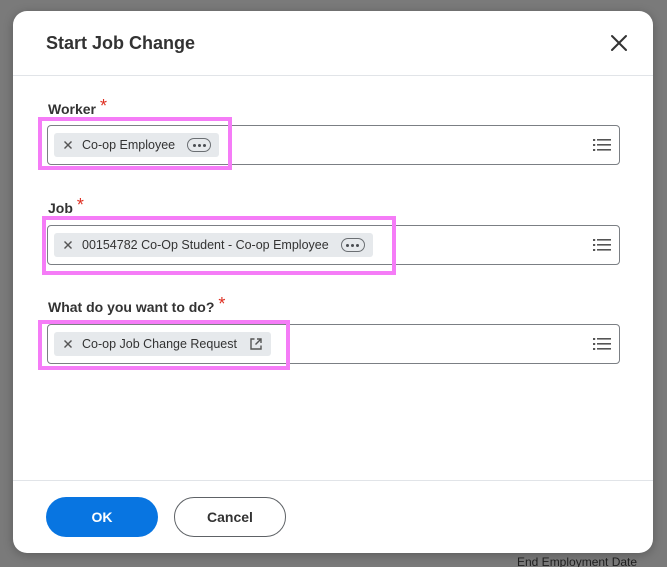  What do you see at coordinates (577, 561) in the screenshot?
I see `backdrop-partial-label: End Employment Date` at bounding box center [577, 561].